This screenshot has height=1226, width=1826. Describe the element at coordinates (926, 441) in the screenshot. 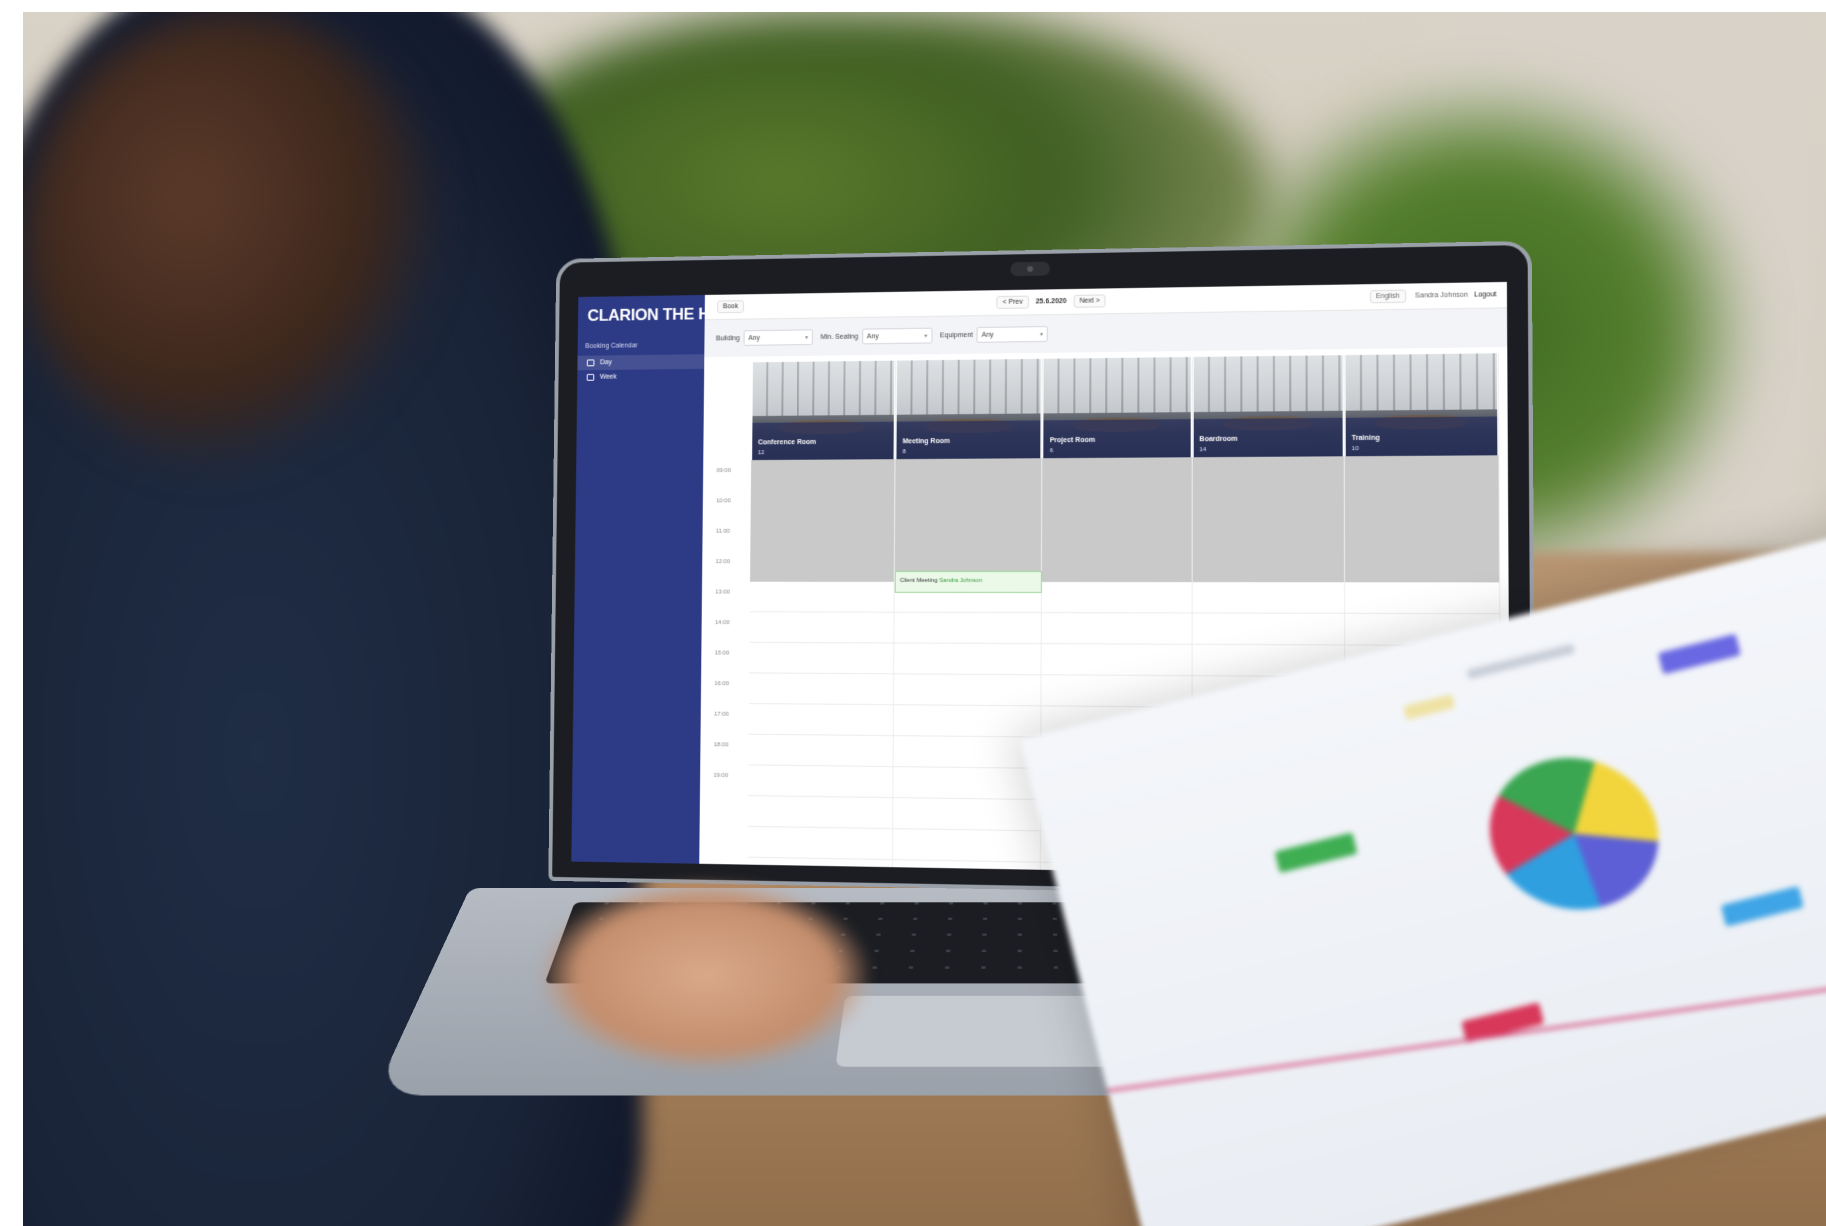

I see `room-name: Meeting Room` at that location.